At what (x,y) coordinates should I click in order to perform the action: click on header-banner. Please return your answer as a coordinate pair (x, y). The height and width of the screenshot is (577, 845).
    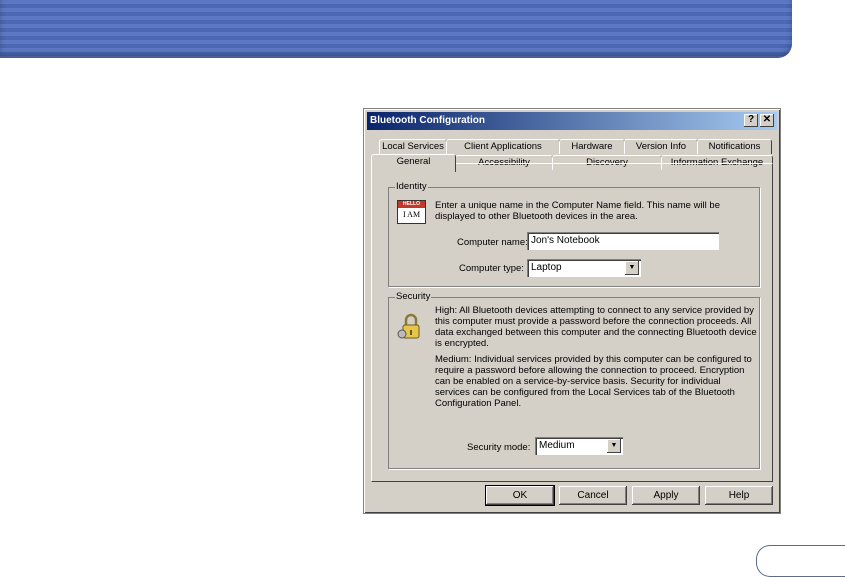
    Looking at the image, I should click on (396, 29).